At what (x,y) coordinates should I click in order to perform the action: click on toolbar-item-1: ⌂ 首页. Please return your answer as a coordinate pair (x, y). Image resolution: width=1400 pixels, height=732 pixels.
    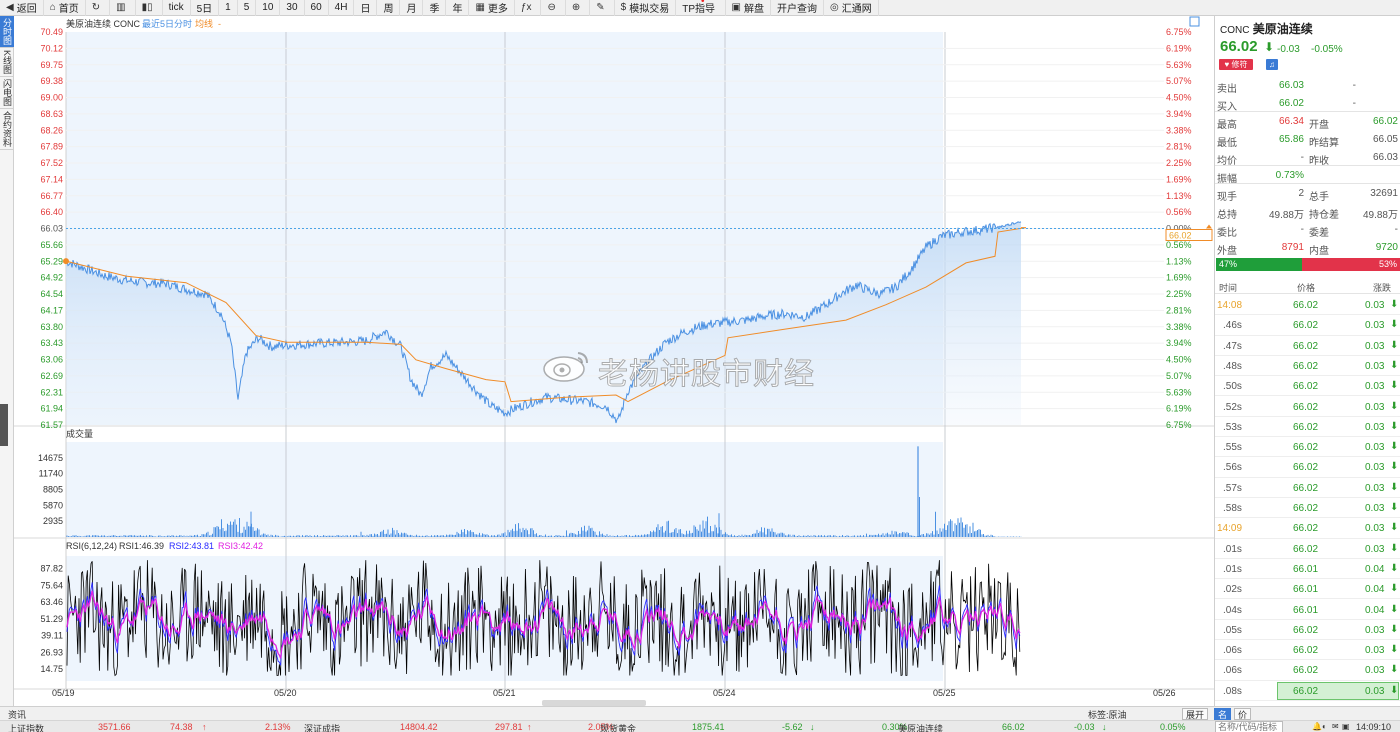
    Looking at the image, I should click on (65, 8).